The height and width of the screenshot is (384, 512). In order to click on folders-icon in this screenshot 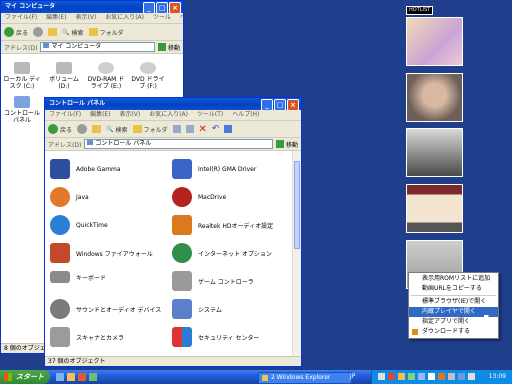, I will do `click(93, 32)`.